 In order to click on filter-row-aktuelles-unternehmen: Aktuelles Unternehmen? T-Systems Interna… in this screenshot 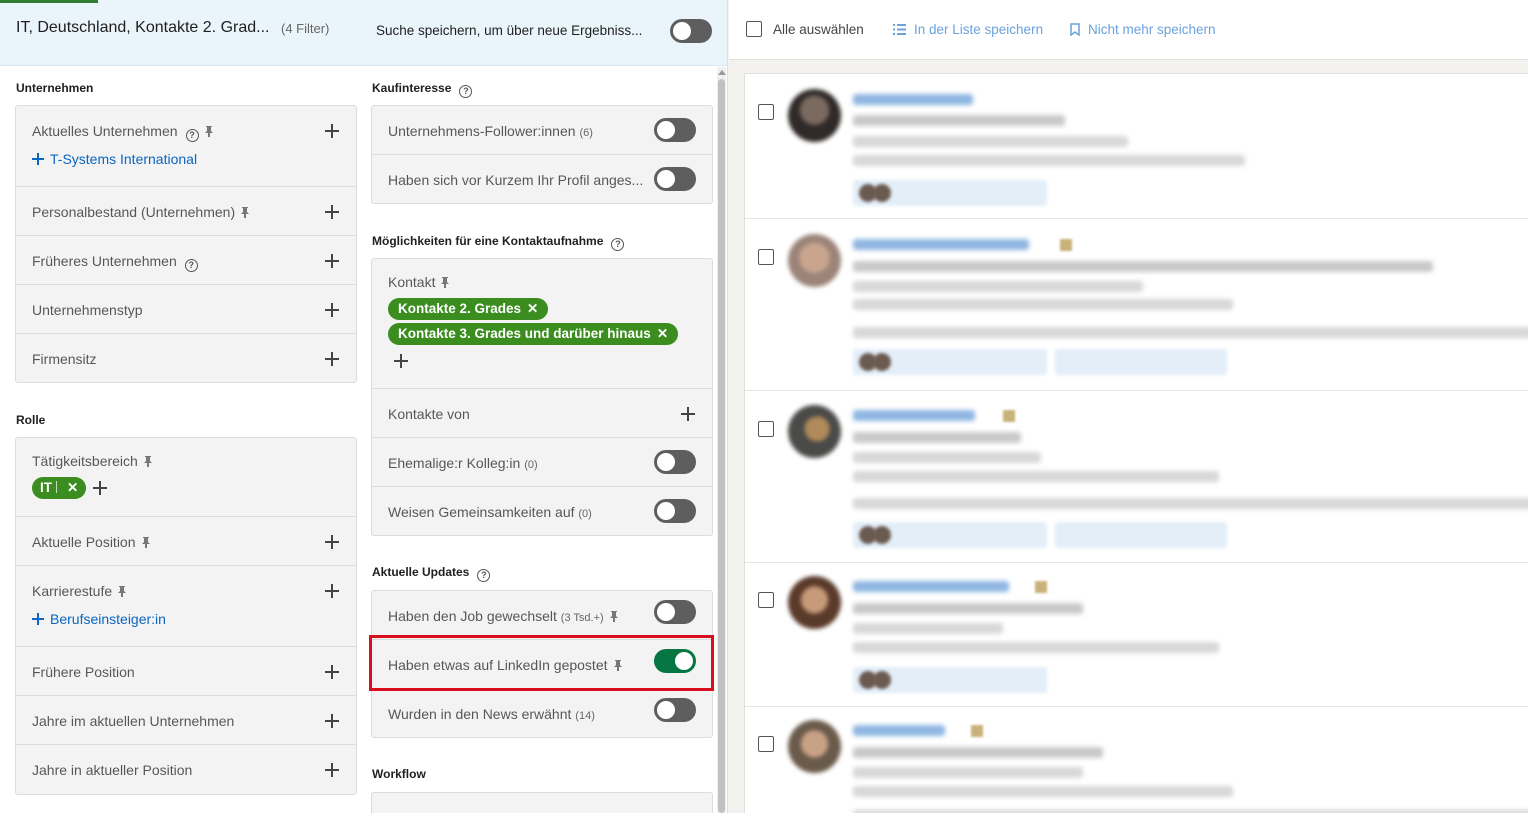, I will do `click(186, 146)`.